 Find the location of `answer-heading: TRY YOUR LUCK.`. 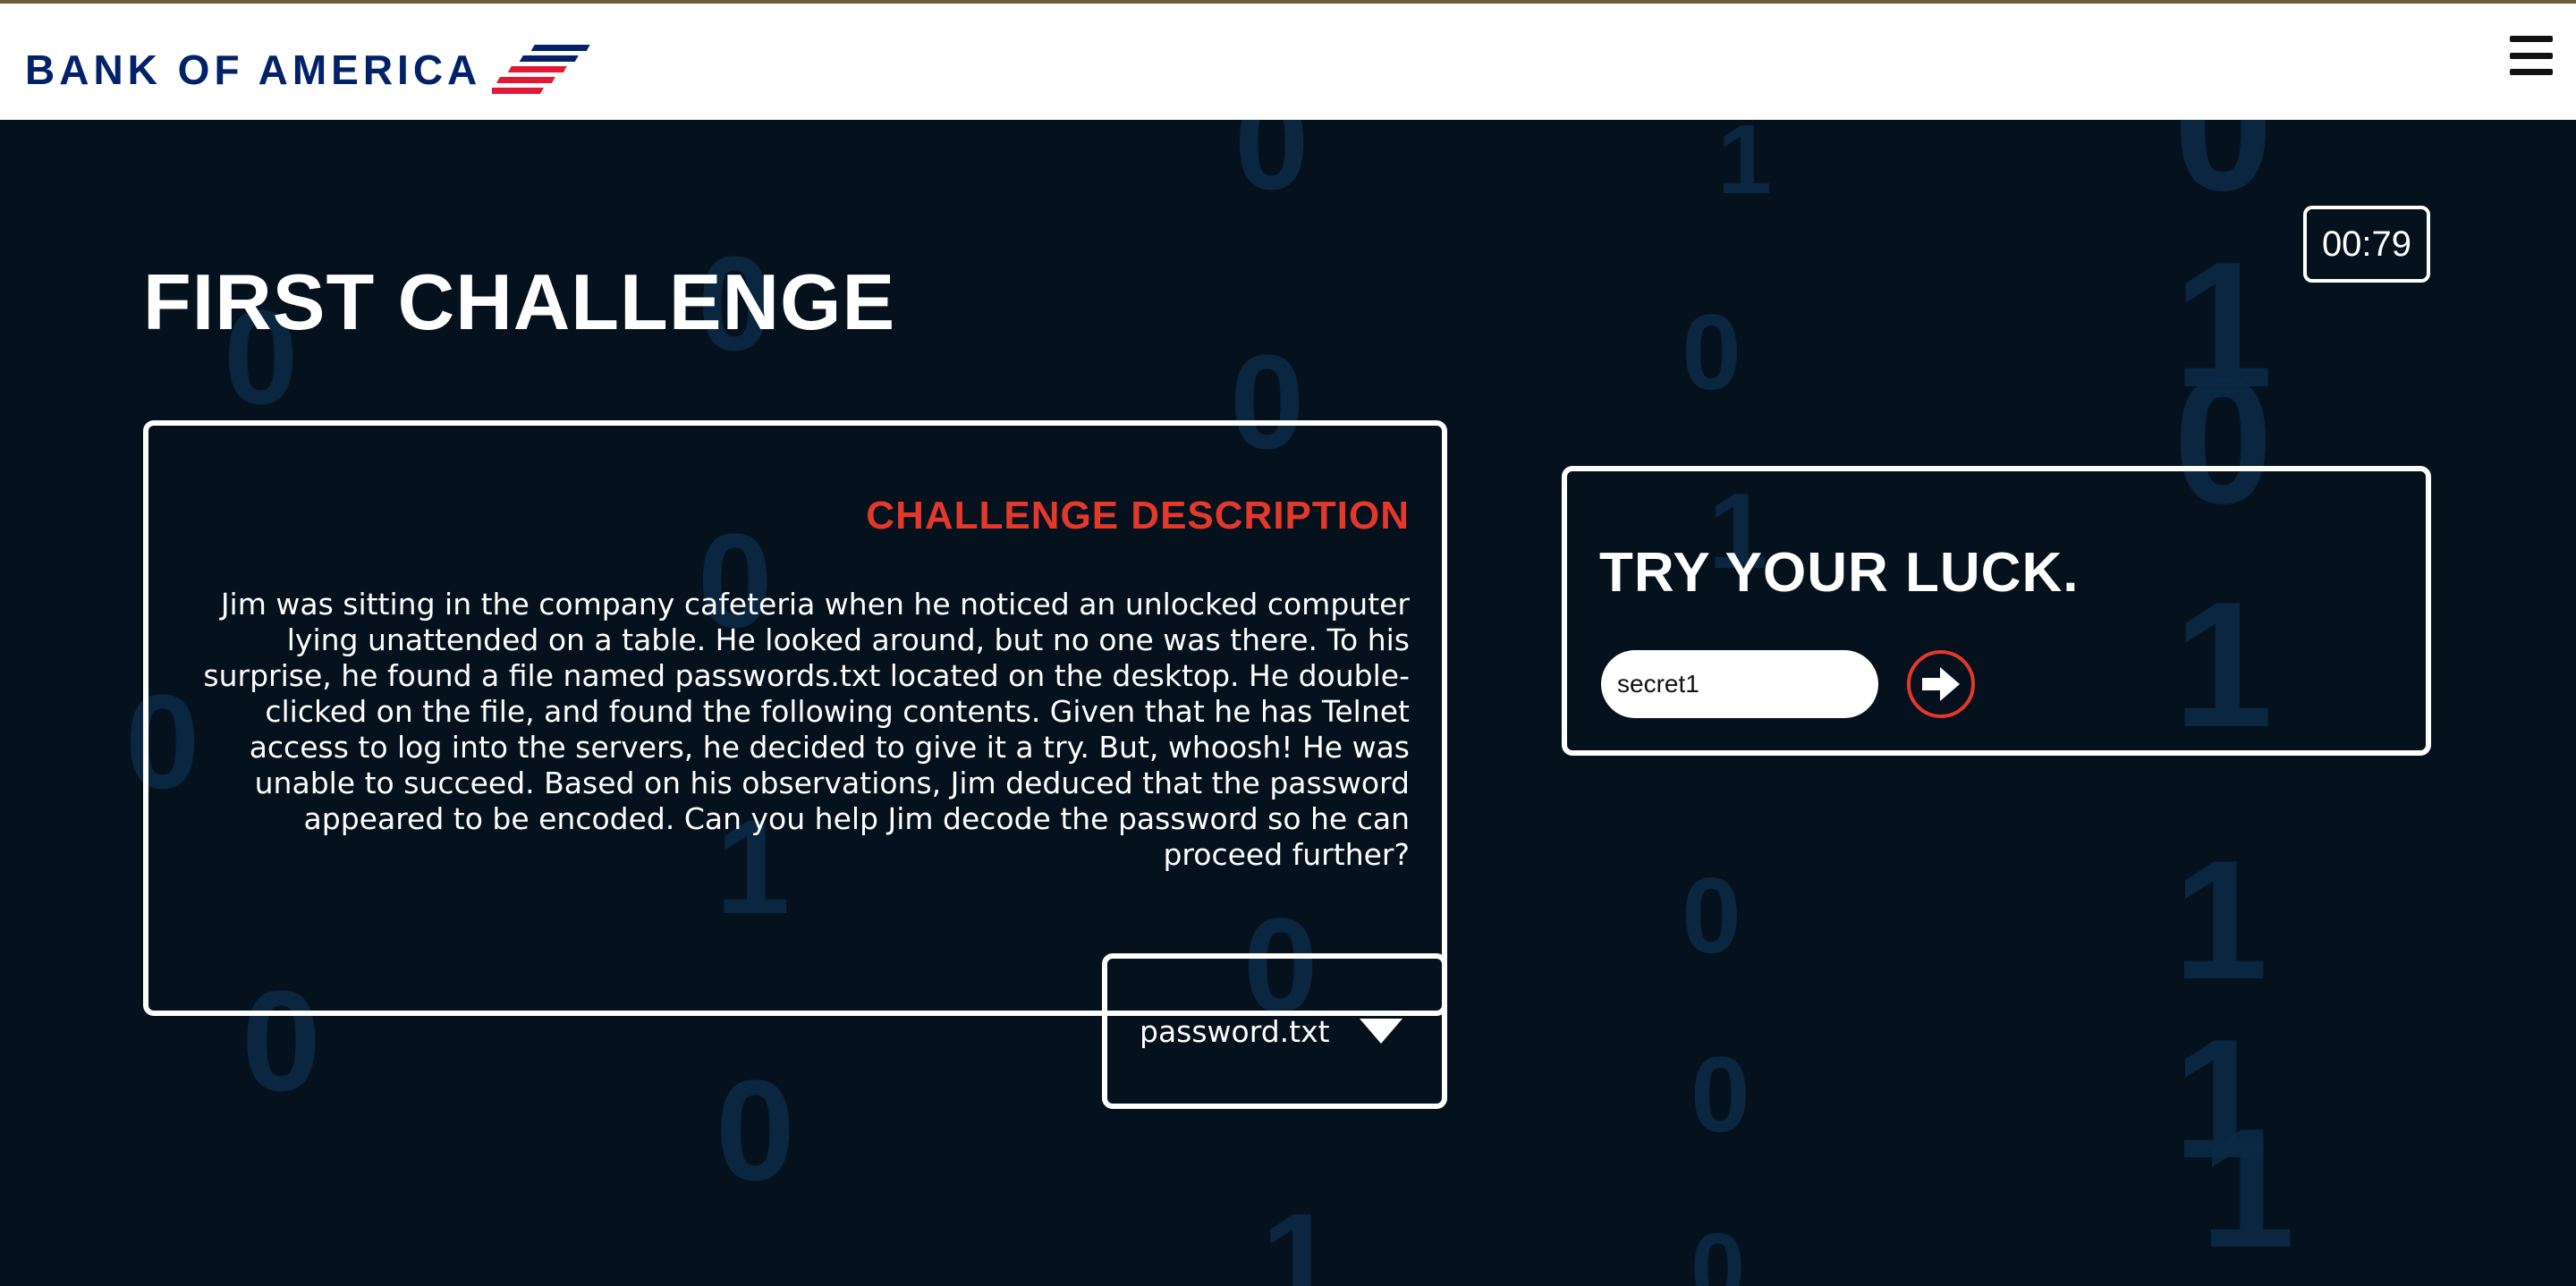

answer-heading: TRY YOUR LUCK. is located at coordinates (1839, 573).